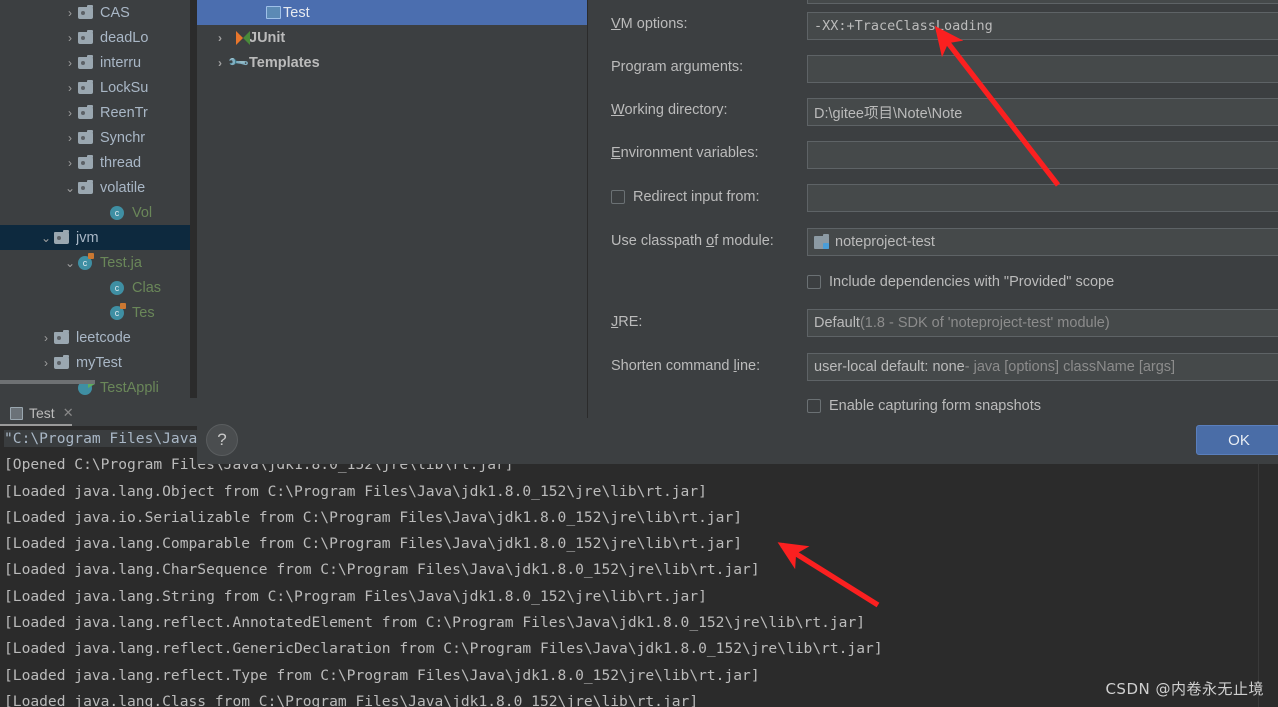 The width and height of the screenshot is (1278, 707). I want to click on shorten-command-line-label: Shorten command line:, so click(686, 366).